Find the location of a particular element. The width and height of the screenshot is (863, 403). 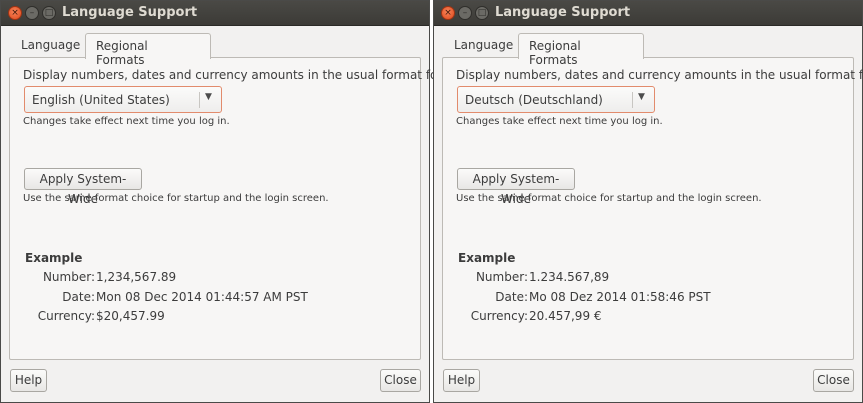

format-select: English (United States) ▼ is located at coordinates (123, 99).